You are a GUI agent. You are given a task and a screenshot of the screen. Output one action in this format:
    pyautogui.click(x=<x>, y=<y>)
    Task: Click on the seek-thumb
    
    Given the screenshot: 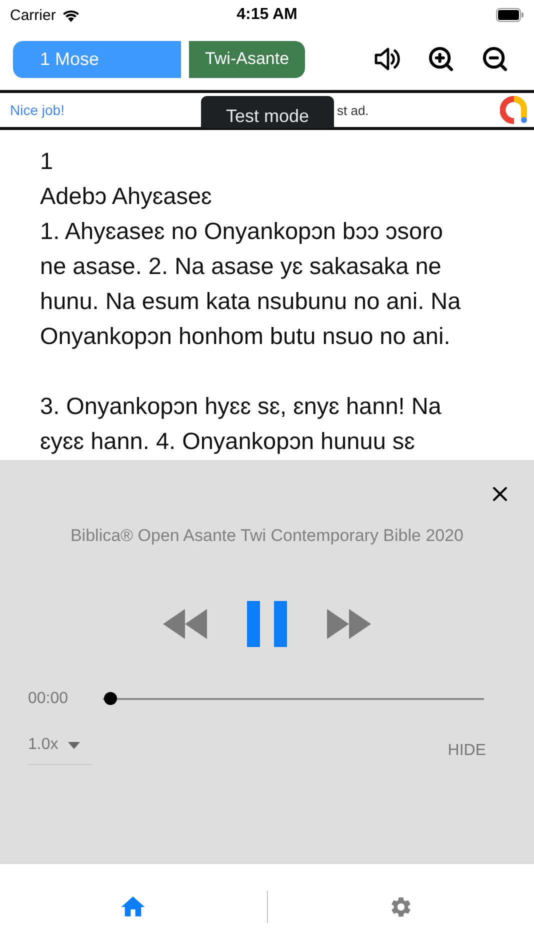 What is the action you would take?
    pyautogui.click(x=110, y=698)
    